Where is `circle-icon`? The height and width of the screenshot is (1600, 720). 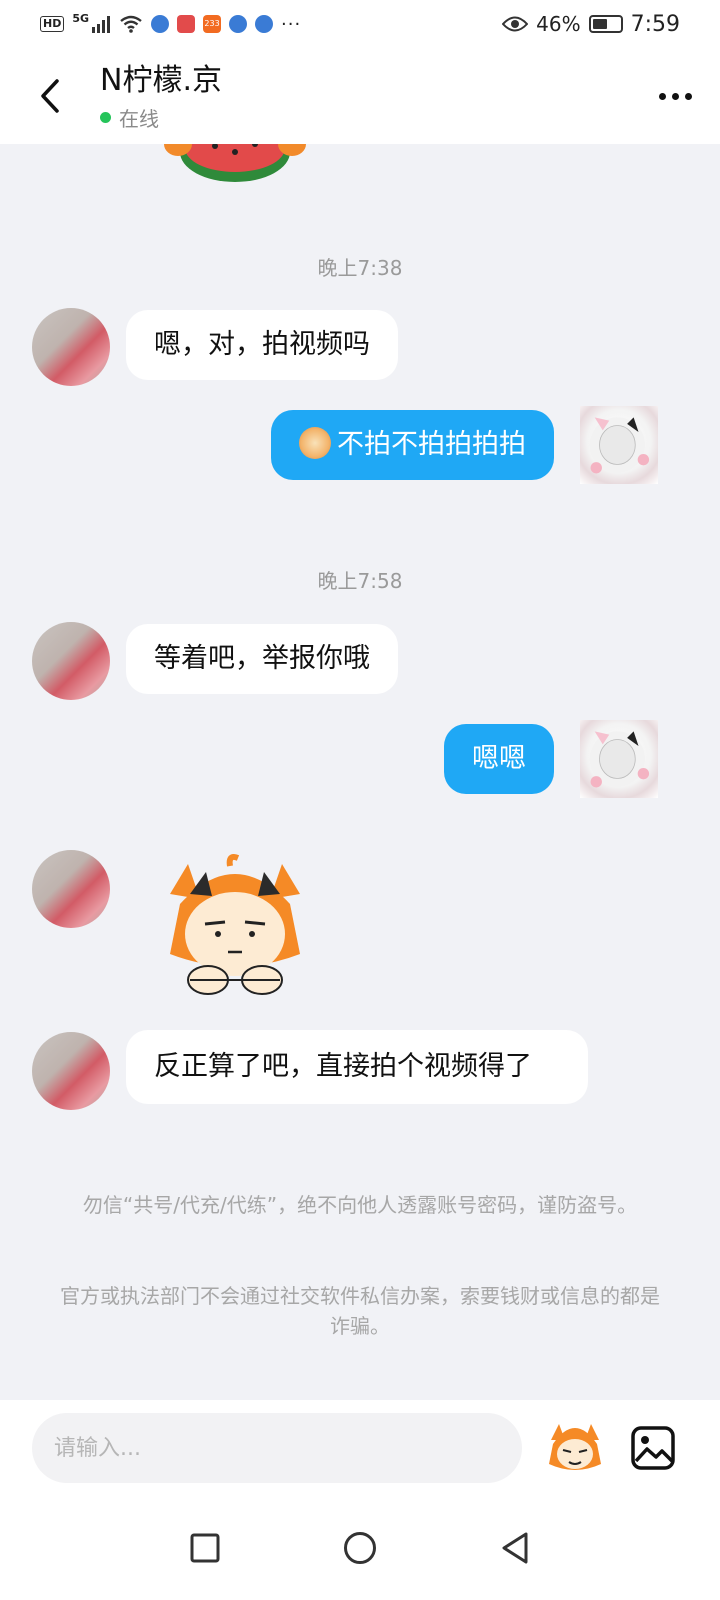 circle-icon is located at coordinates (360, 1548).